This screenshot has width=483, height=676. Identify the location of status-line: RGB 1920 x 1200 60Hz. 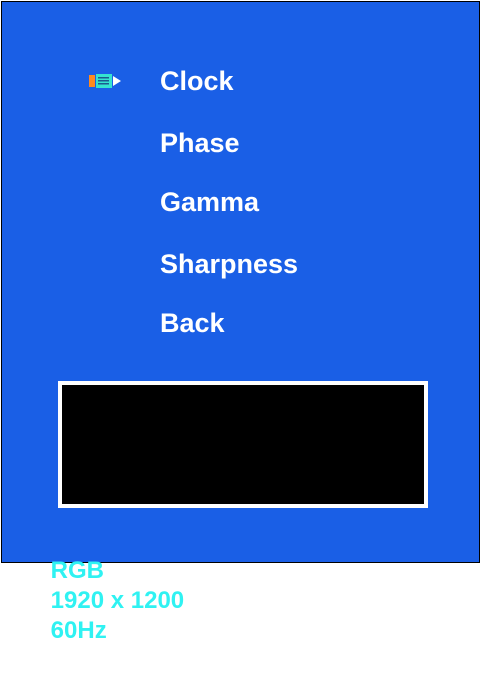
(122, 585).